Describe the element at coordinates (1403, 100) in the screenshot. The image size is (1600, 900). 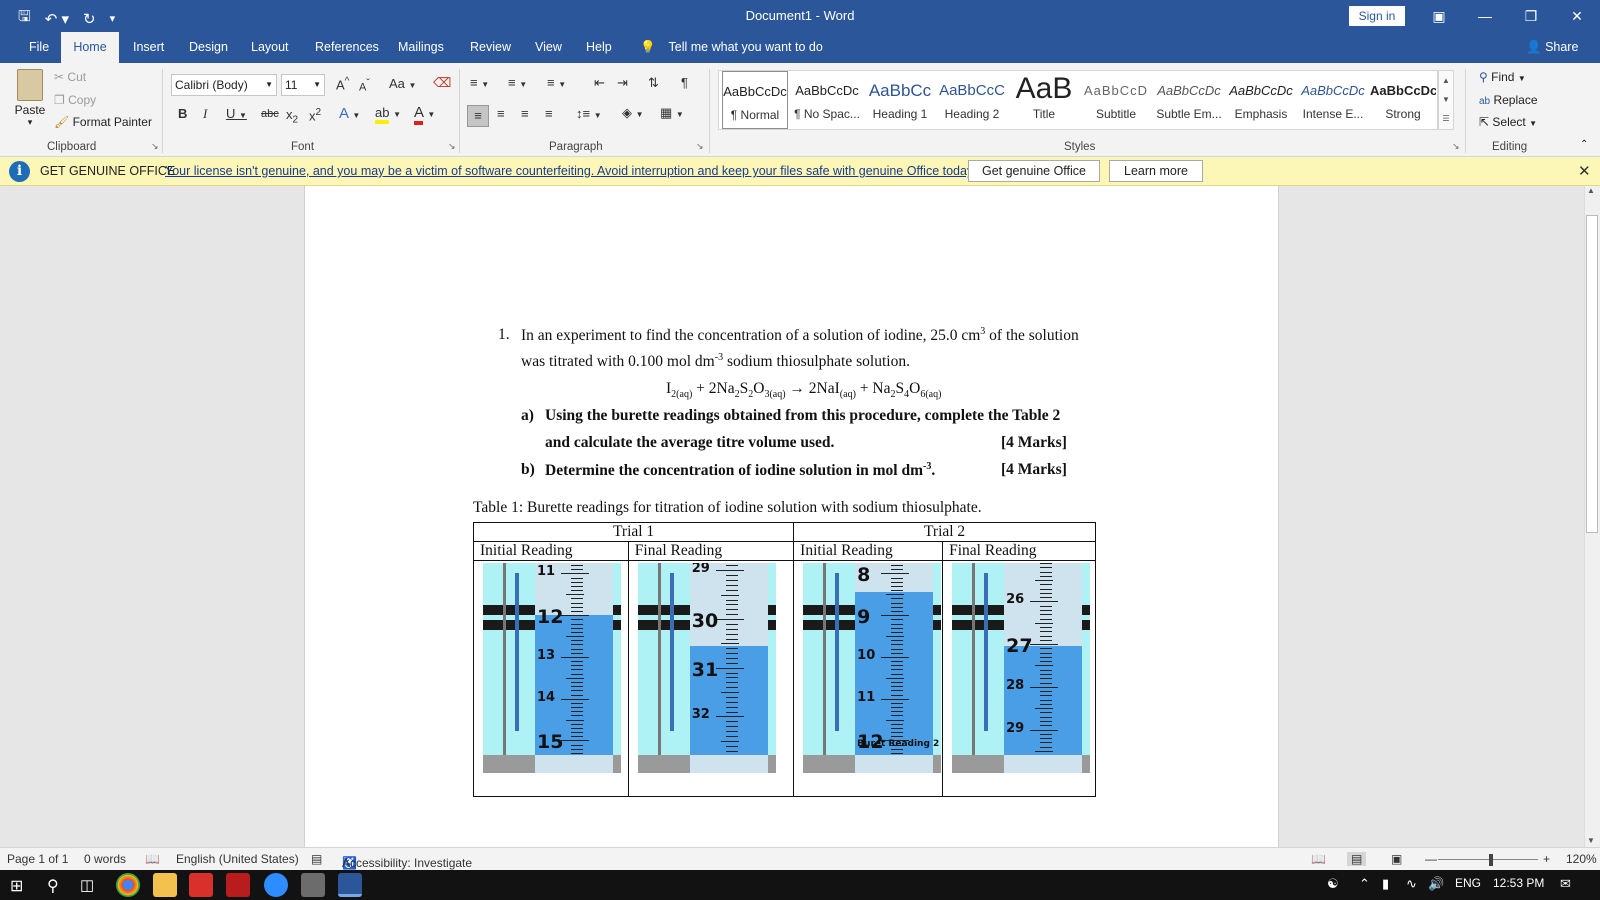
I see `style-strong: AaBbCcDc Strong` at that location.